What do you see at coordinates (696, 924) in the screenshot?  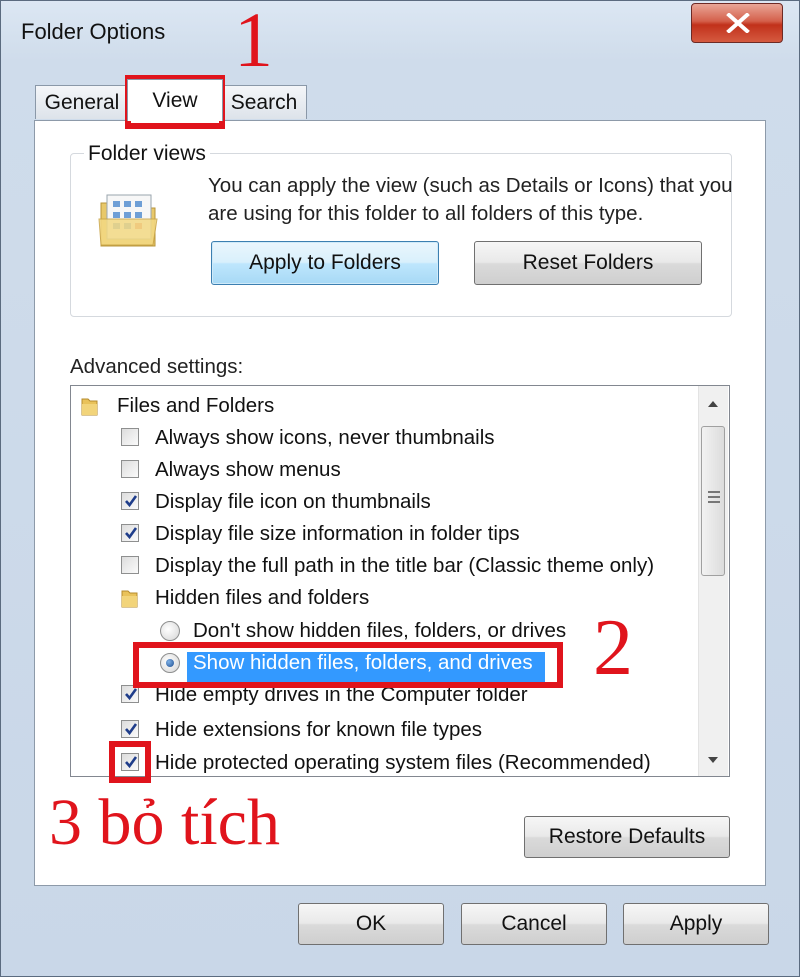 I see `apply-button: Apply` at bounding box center [696, 924].